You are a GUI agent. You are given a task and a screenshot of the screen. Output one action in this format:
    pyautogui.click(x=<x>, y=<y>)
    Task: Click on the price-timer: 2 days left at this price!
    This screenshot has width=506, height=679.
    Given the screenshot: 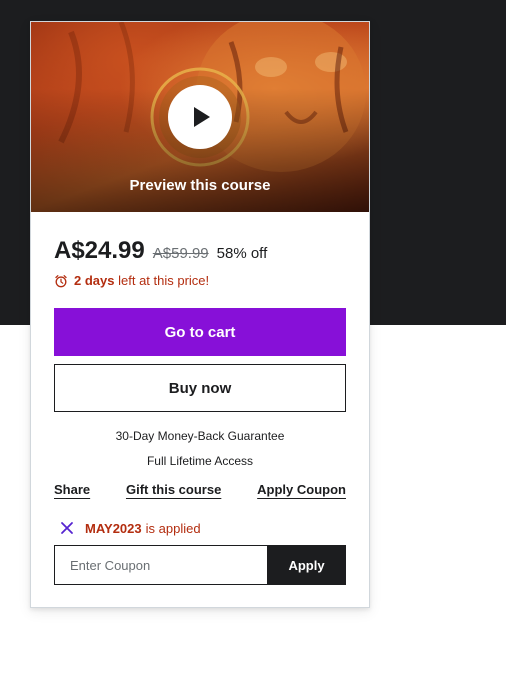 What is the action you would take?
    pyautogui.click(x=131, y=280)
    